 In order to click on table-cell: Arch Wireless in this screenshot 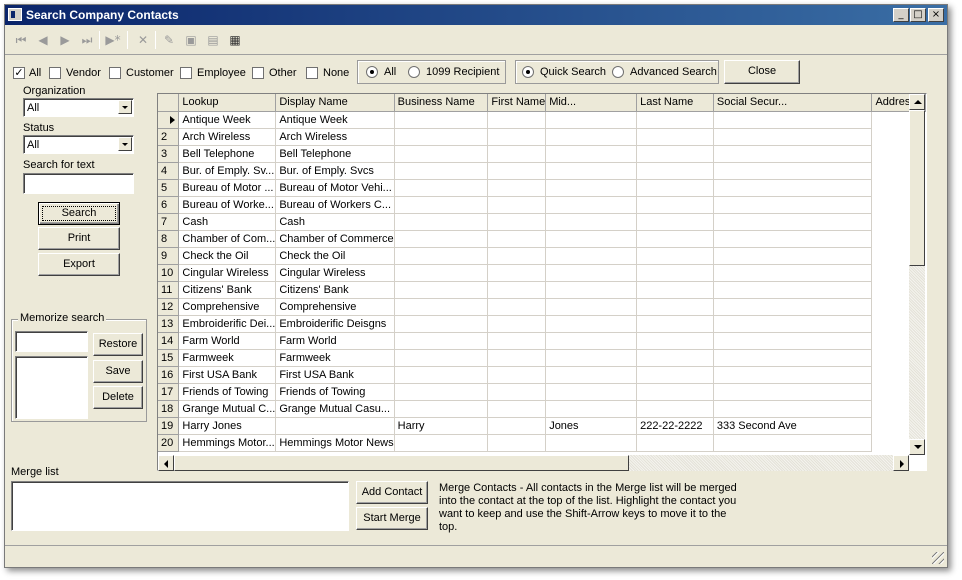, I will do `click(335, 137)`.